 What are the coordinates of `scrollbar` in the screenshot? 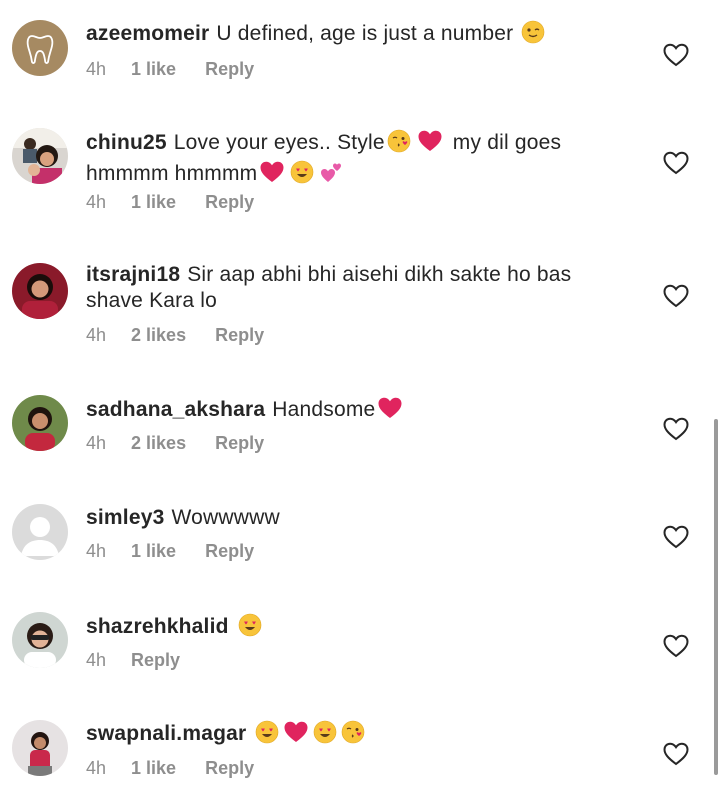 It's located at (716, 597).